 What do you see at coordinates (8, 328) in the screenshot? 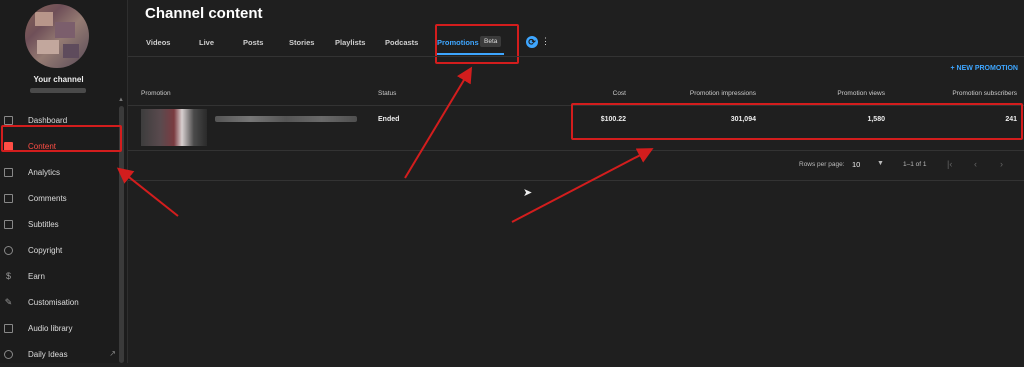
I see `audio-library-icon` at bounding box center [8, 328].